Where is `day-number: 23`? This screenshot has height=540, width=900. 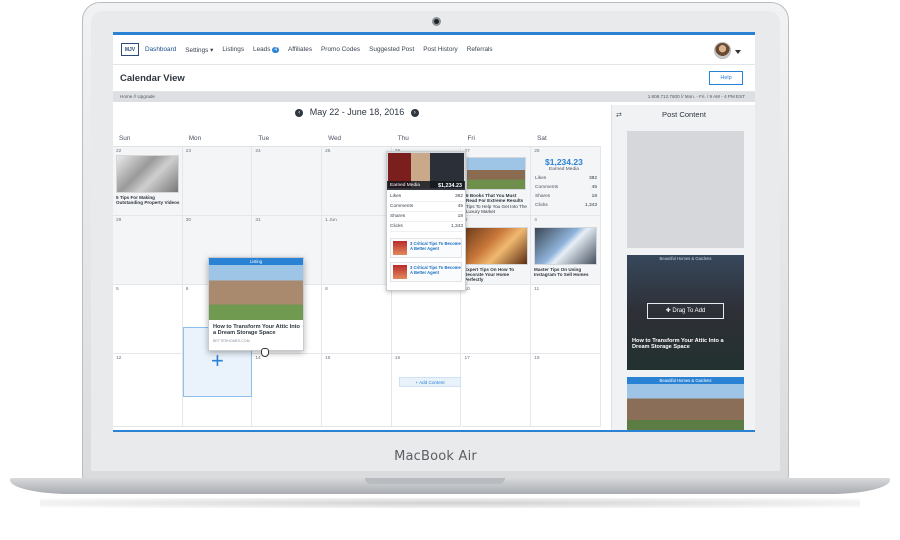 day-number: 23 is located at coordinates (188, 151).